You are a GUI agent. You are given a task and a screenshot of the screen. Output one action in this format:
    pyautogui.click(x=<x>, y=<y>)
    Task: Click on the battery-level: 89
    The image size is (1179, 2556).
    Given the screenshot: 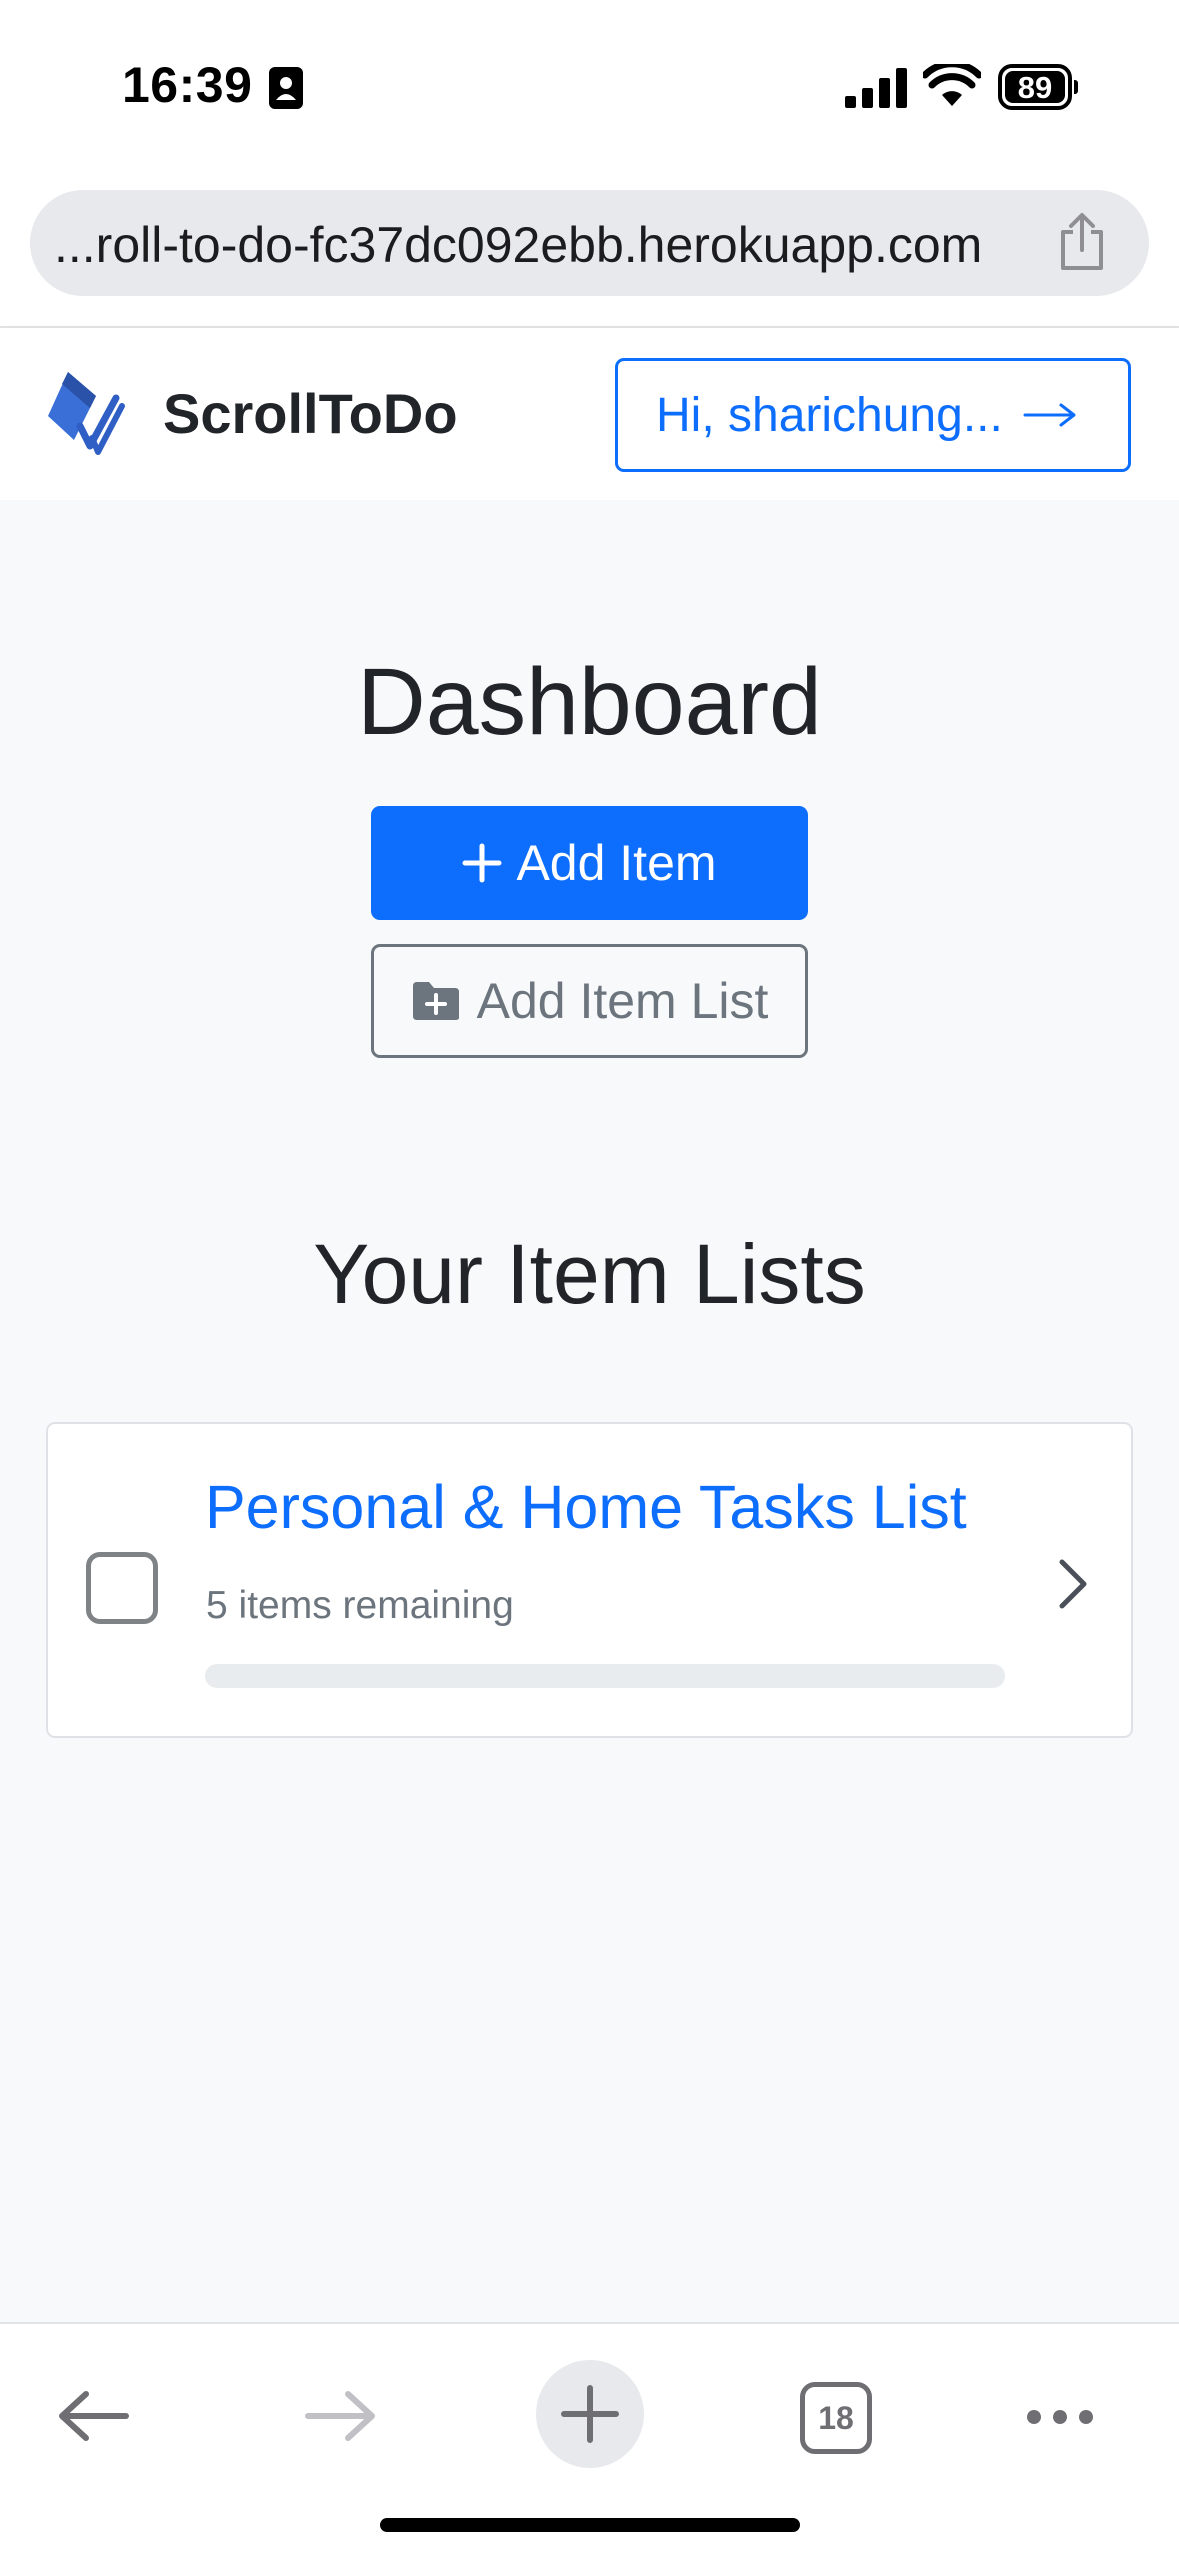 What is the action you would take?
    pyautogui.click(x=1035, y=87)
    